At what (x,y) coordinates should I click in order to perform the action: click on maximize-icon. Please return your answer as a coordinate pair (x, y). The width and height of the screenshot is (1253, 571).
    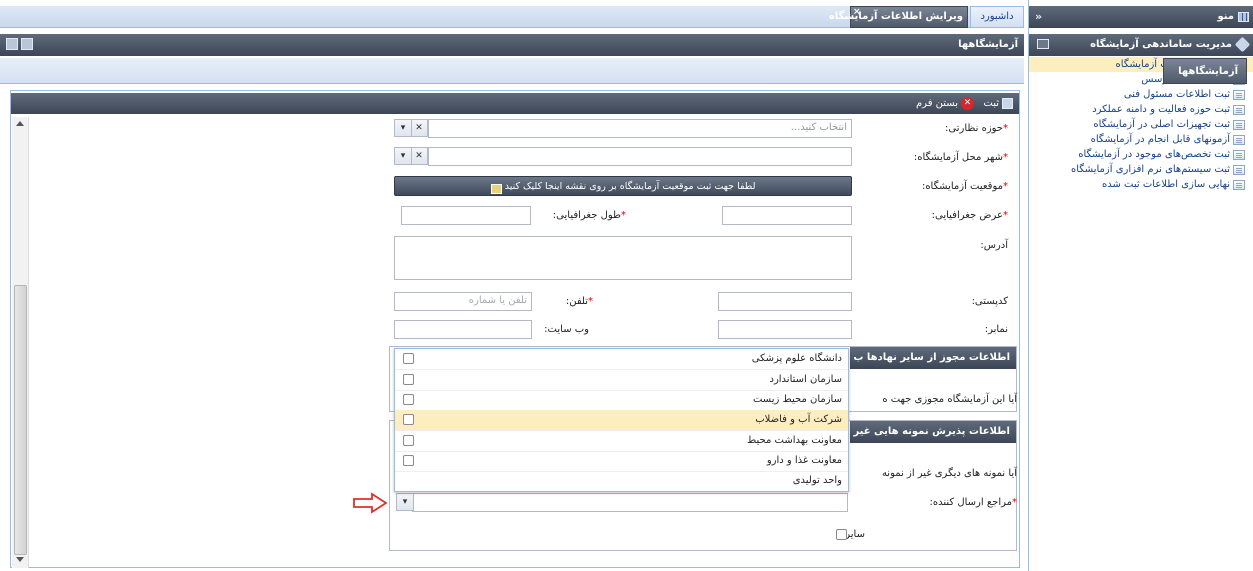
    Looking at the image, I should click on (12, 44).